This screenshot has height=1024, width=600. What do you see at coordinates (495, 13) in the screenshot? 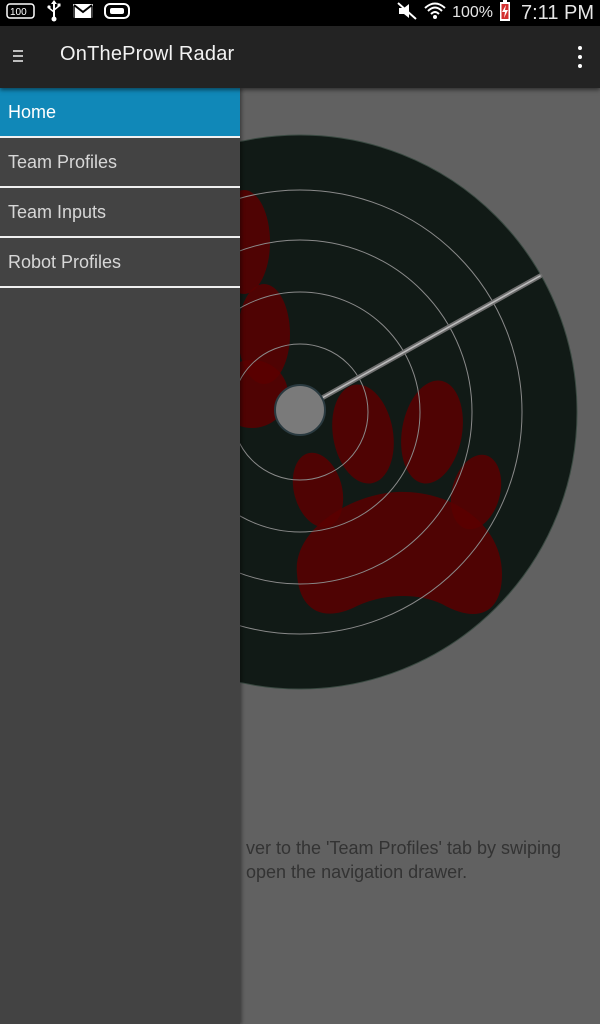
I see `status-bar-right: 100% 7:11 PM` at bounding box center [495, 13].